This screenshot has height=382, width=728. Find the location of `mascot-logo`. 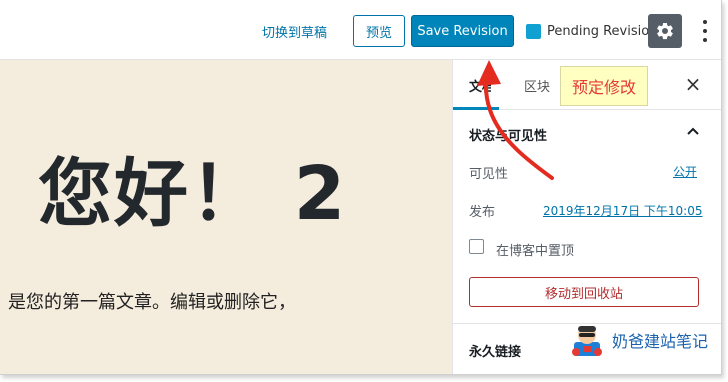

mascot-logo is located at coordinates (587, 341).